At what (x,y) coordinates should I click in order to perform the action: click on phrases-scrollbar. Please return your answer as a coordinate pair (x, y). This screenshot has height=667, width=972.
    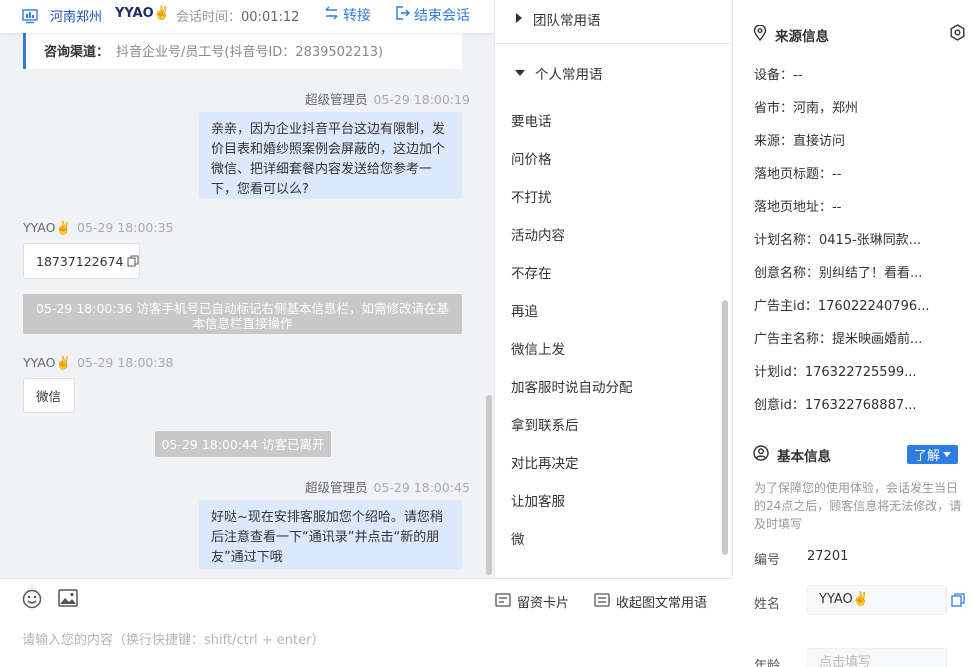
    Looking at the image, I should click on (725, 427).